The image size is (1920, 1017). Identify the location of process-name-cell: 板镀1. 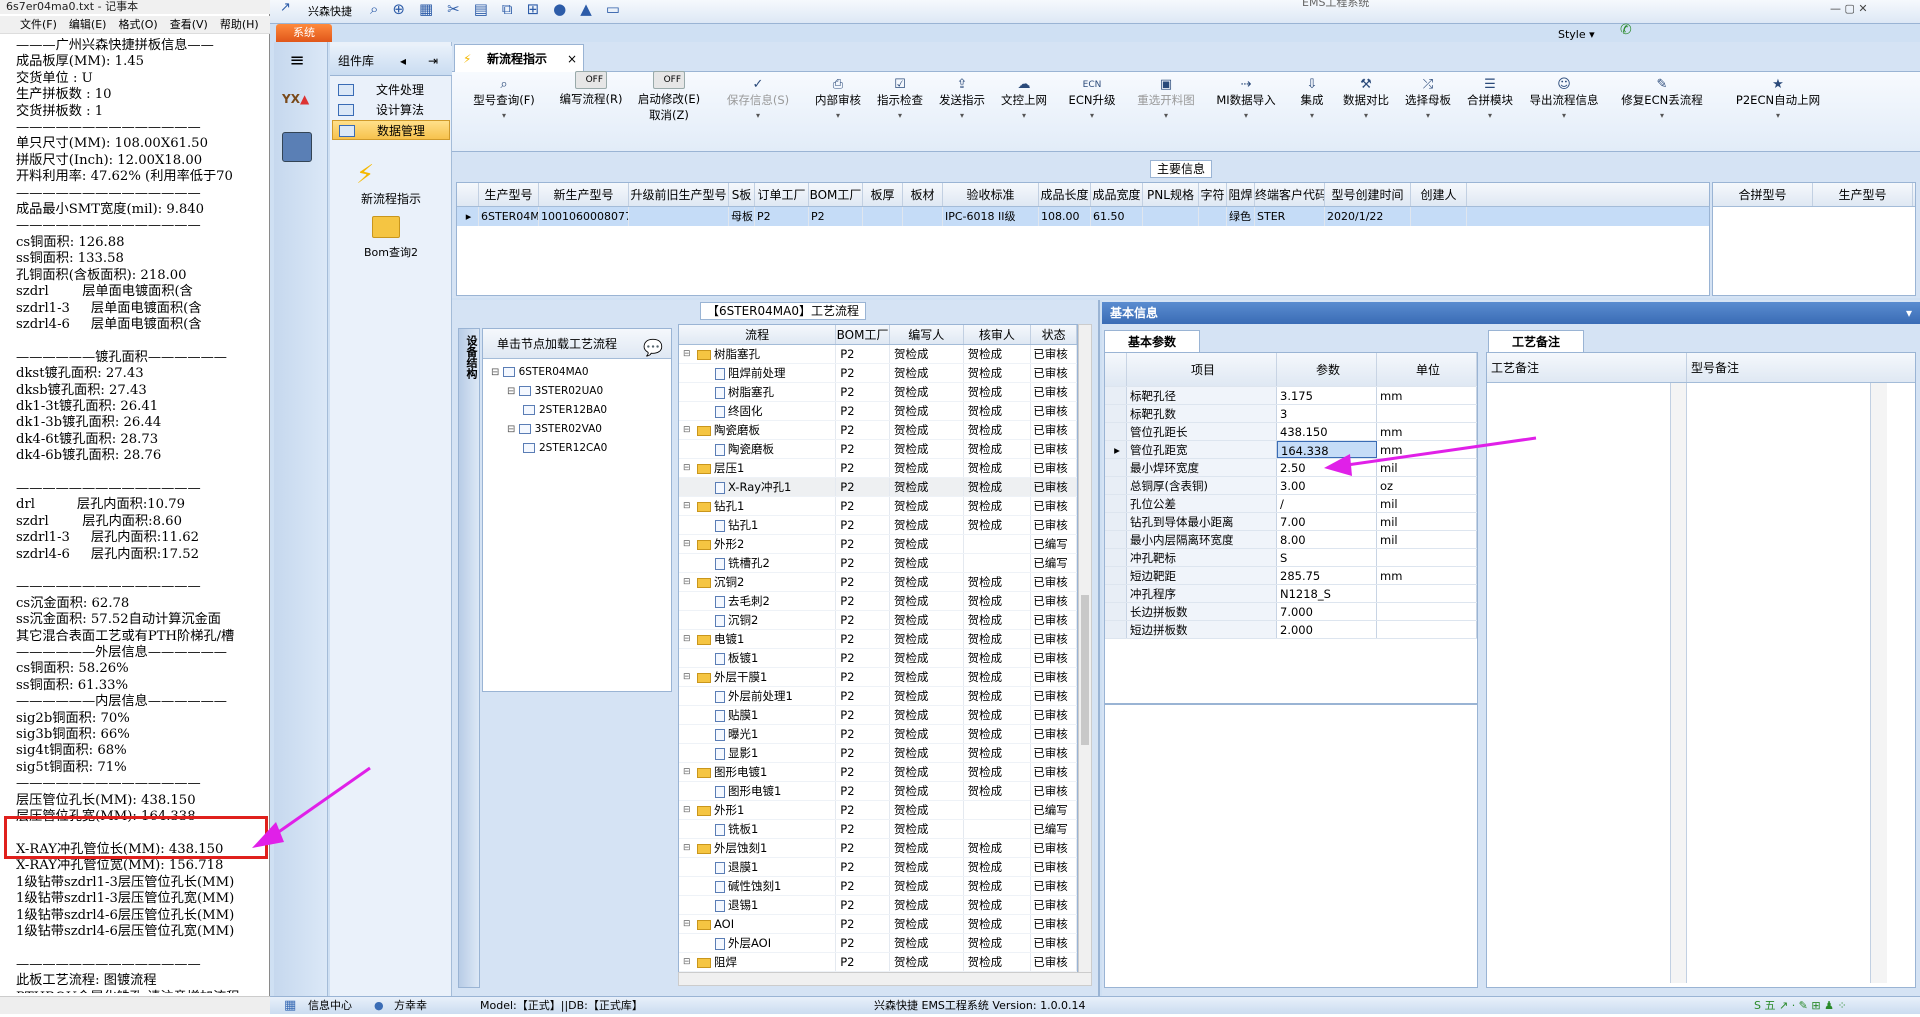
(758, 658).